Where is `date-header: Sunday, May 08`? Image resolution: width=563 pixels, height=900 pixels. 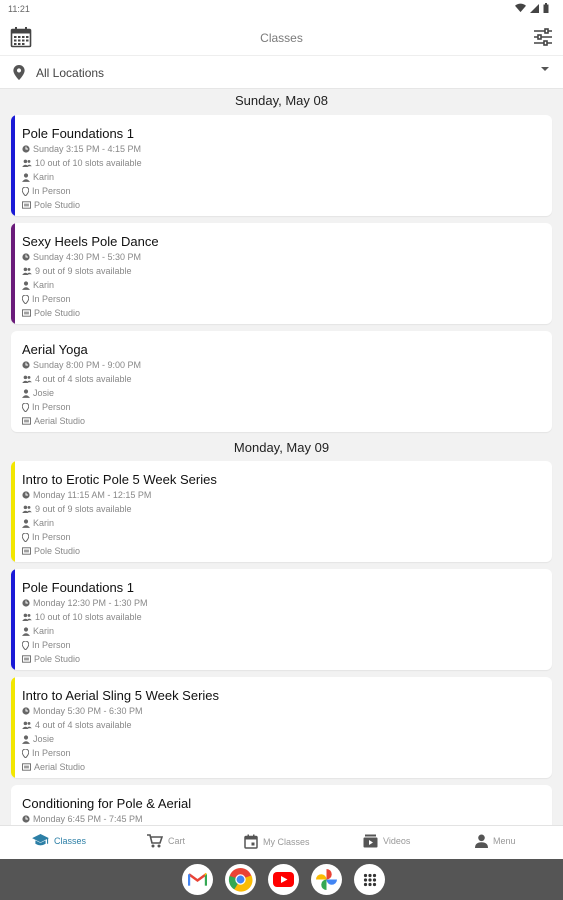
date-header: Sunday, May 08 is located at coordinates (281, 100).